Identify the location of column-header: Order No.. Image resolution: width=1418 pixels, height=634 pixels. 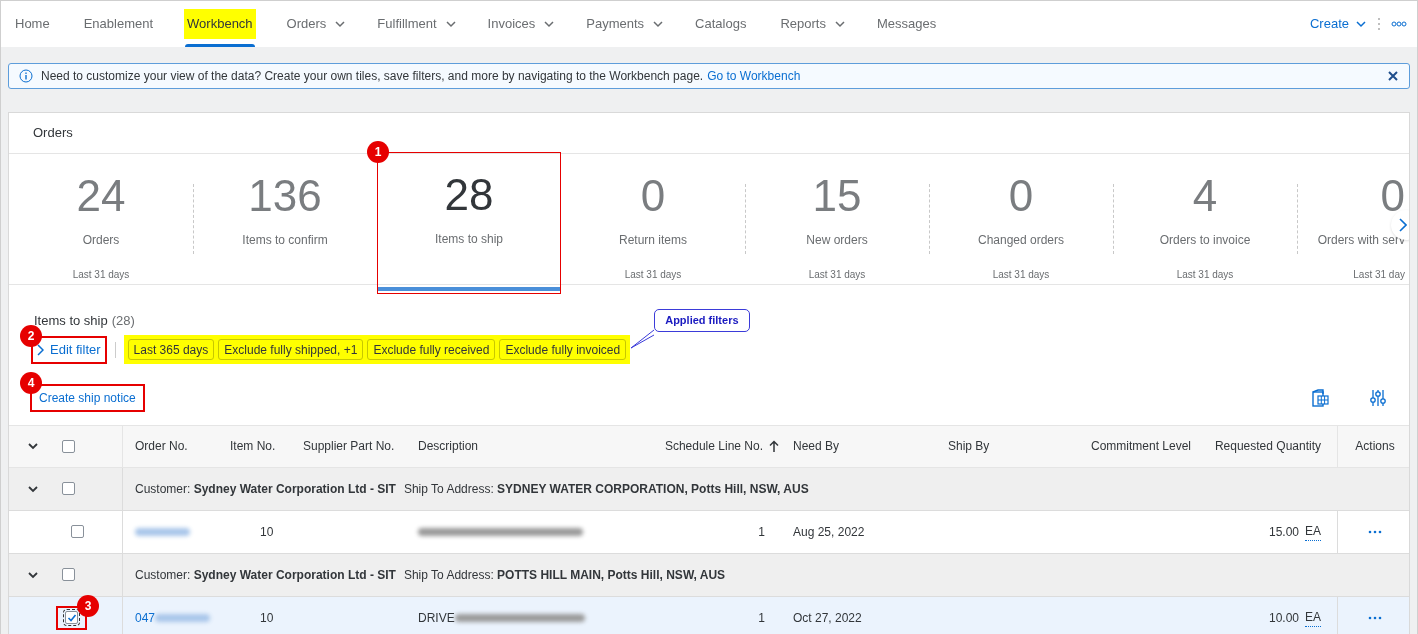
(161, 446).